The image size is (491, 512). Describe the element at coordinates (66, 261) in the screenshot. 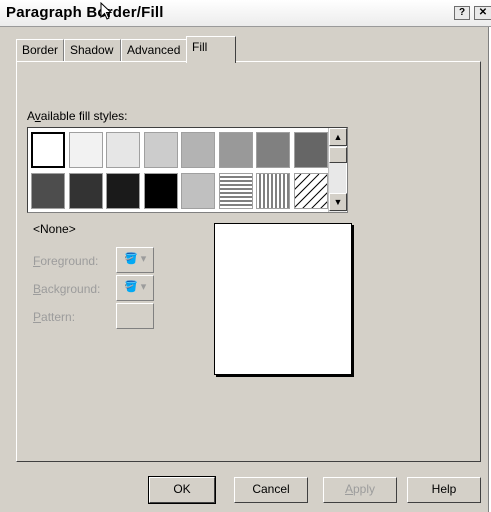

I see `foreground-label: Foreground:` at that location.